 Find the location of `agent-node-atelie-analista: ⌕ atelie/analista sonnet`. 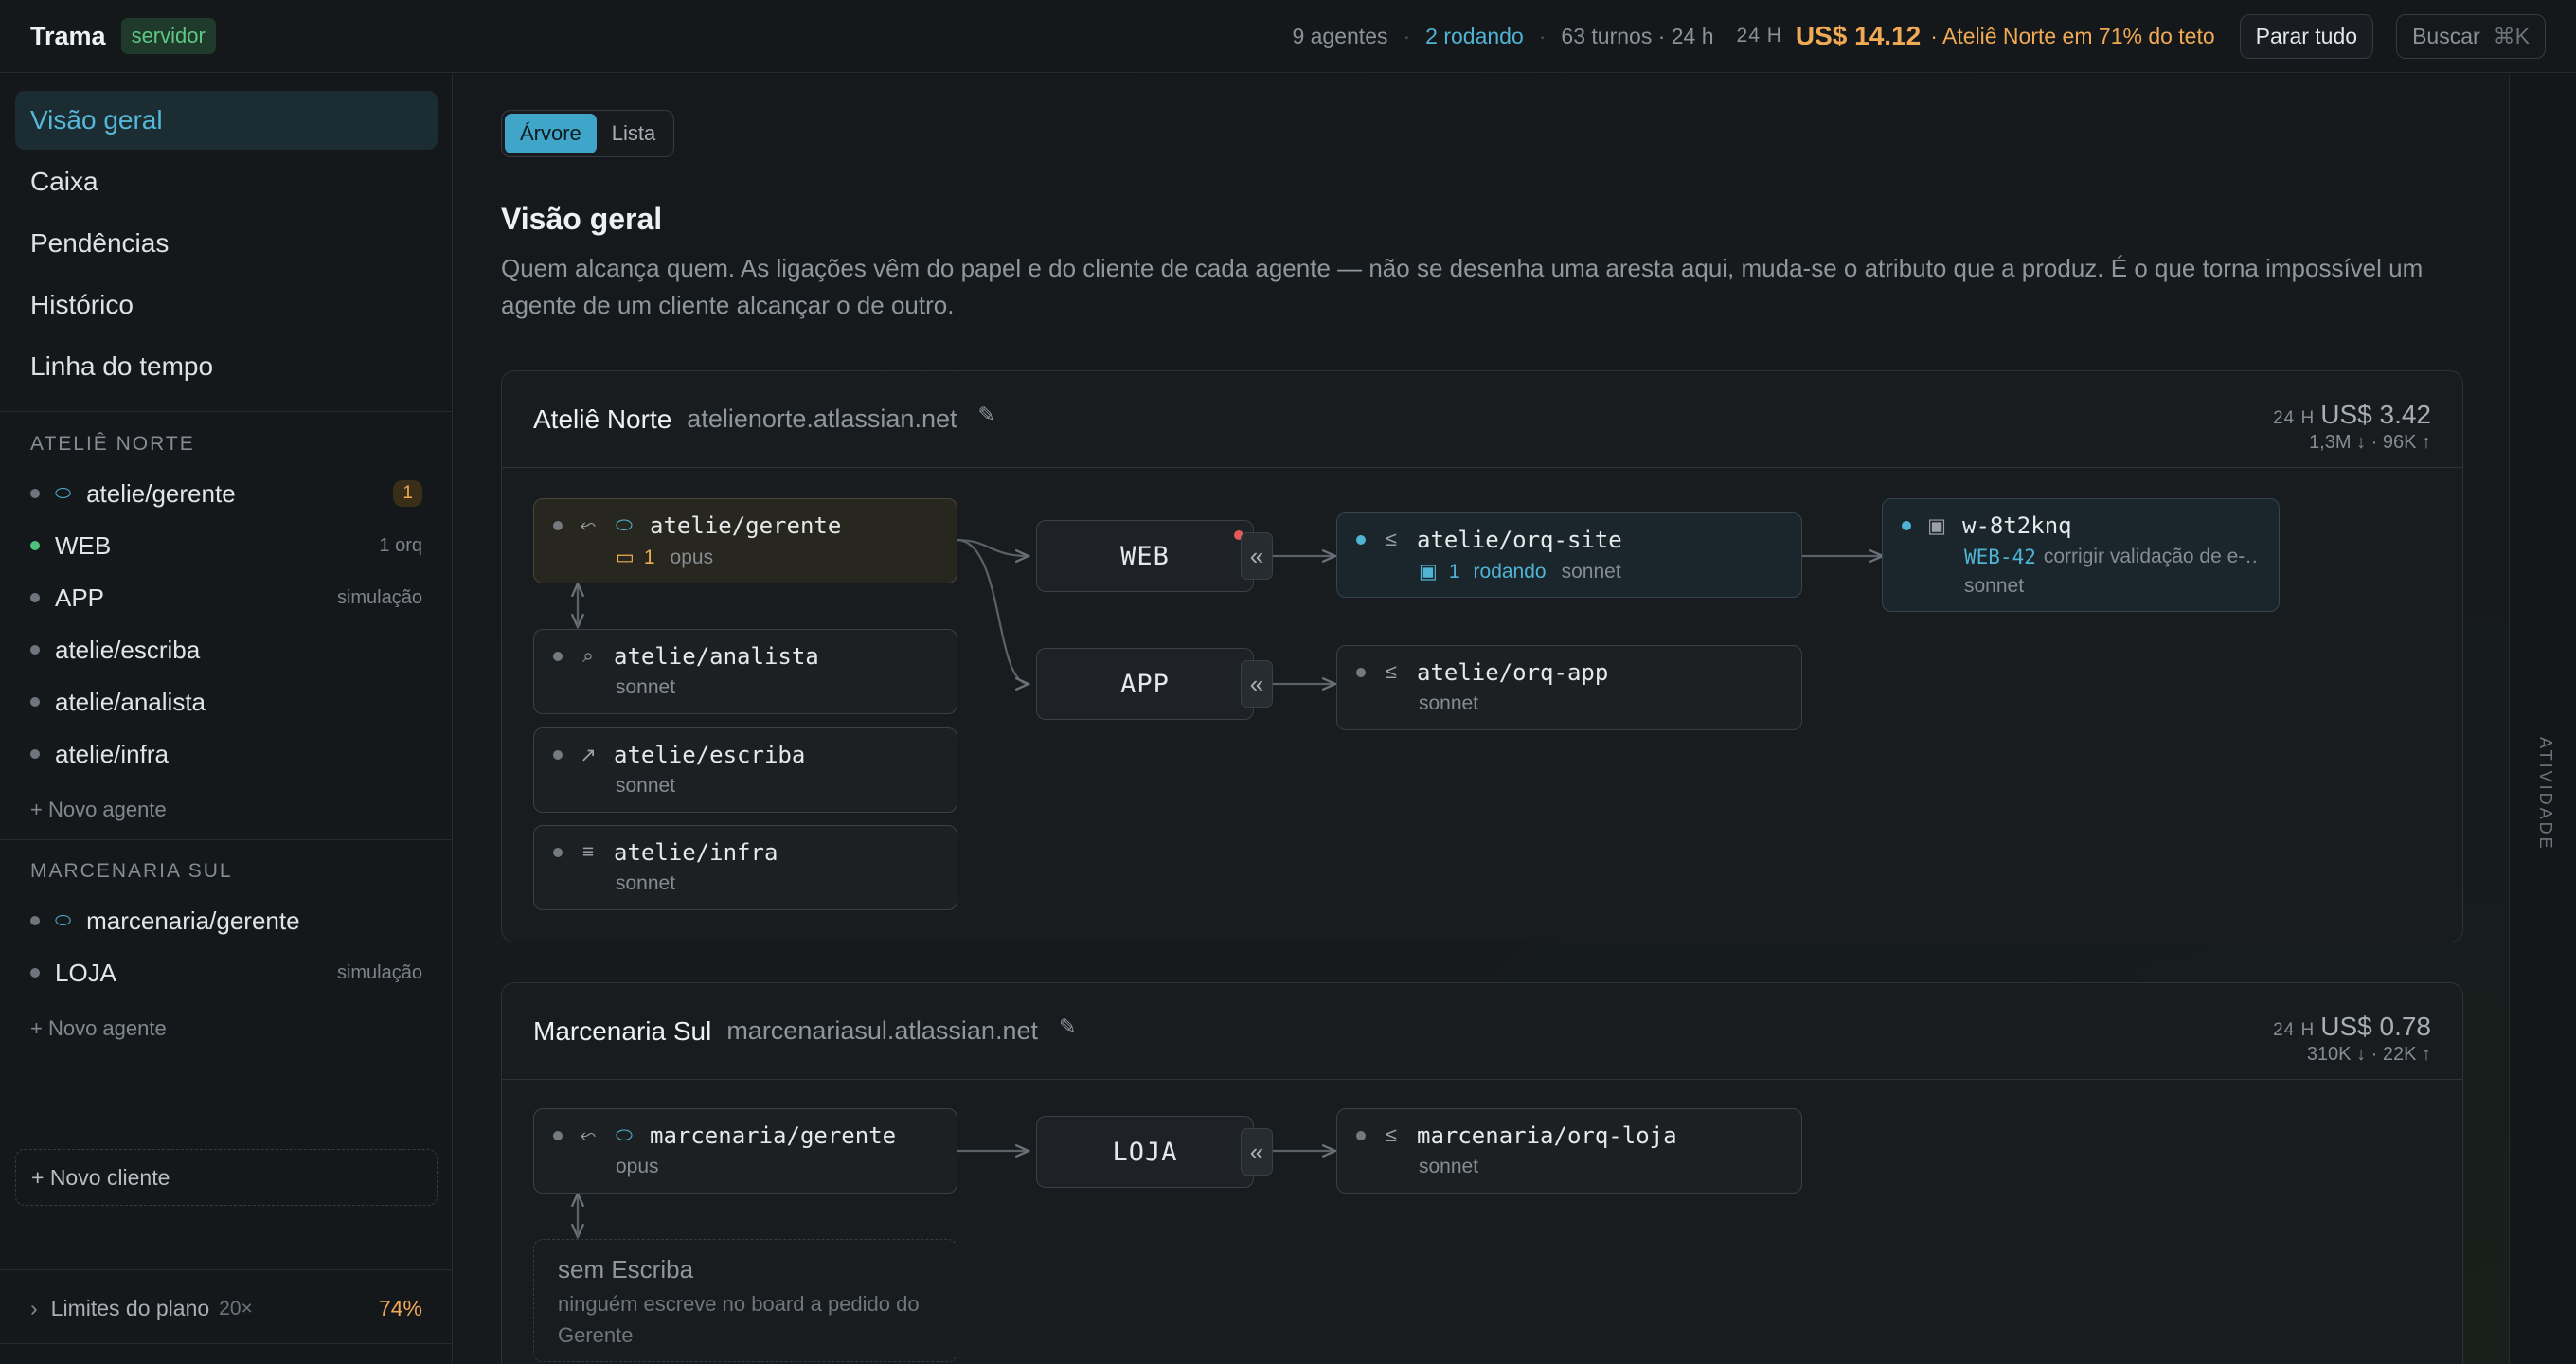

agent-node-atelie-analista: ⌕ atelie/analista sonnet is located at coordinates (745, 671).